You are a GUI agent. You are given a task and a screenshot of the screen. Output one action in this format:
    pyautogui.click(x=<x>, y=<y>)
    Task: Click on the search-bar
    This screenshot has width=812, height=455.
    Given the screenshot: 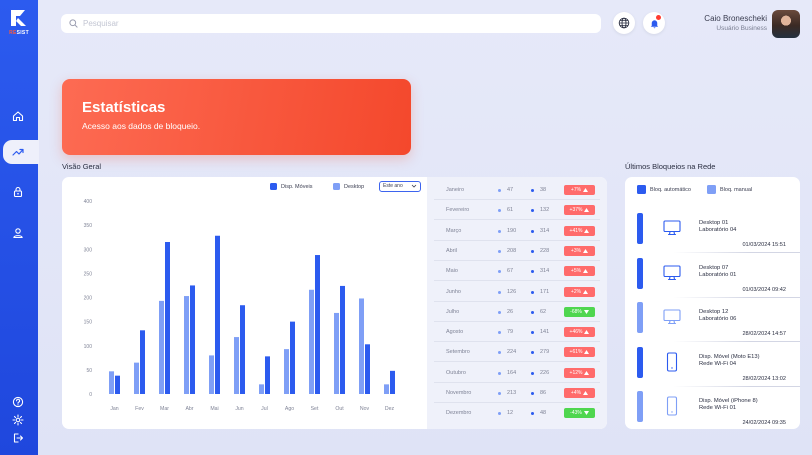 What is the action you would take?
    pyautogui.click(x=331, y=23)
    